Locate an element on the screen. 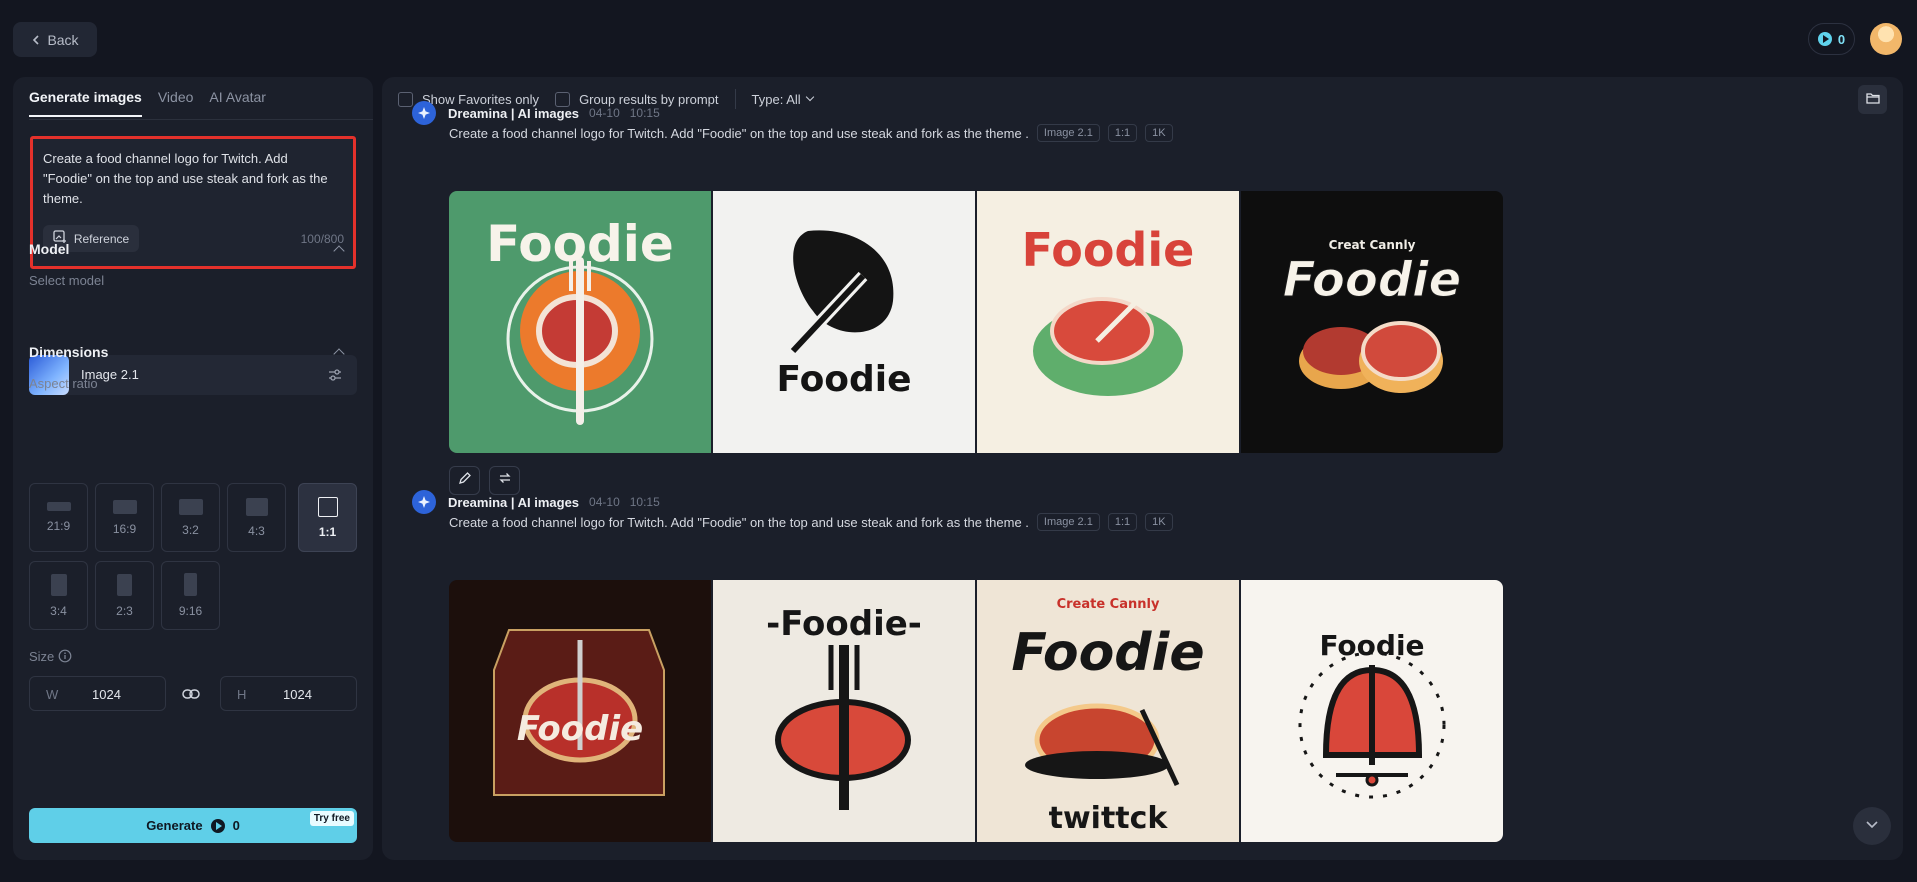 This screenshot has width=1917, height=882. ratio-option-3-4: 3:4 is located at coordinates (58, 595).